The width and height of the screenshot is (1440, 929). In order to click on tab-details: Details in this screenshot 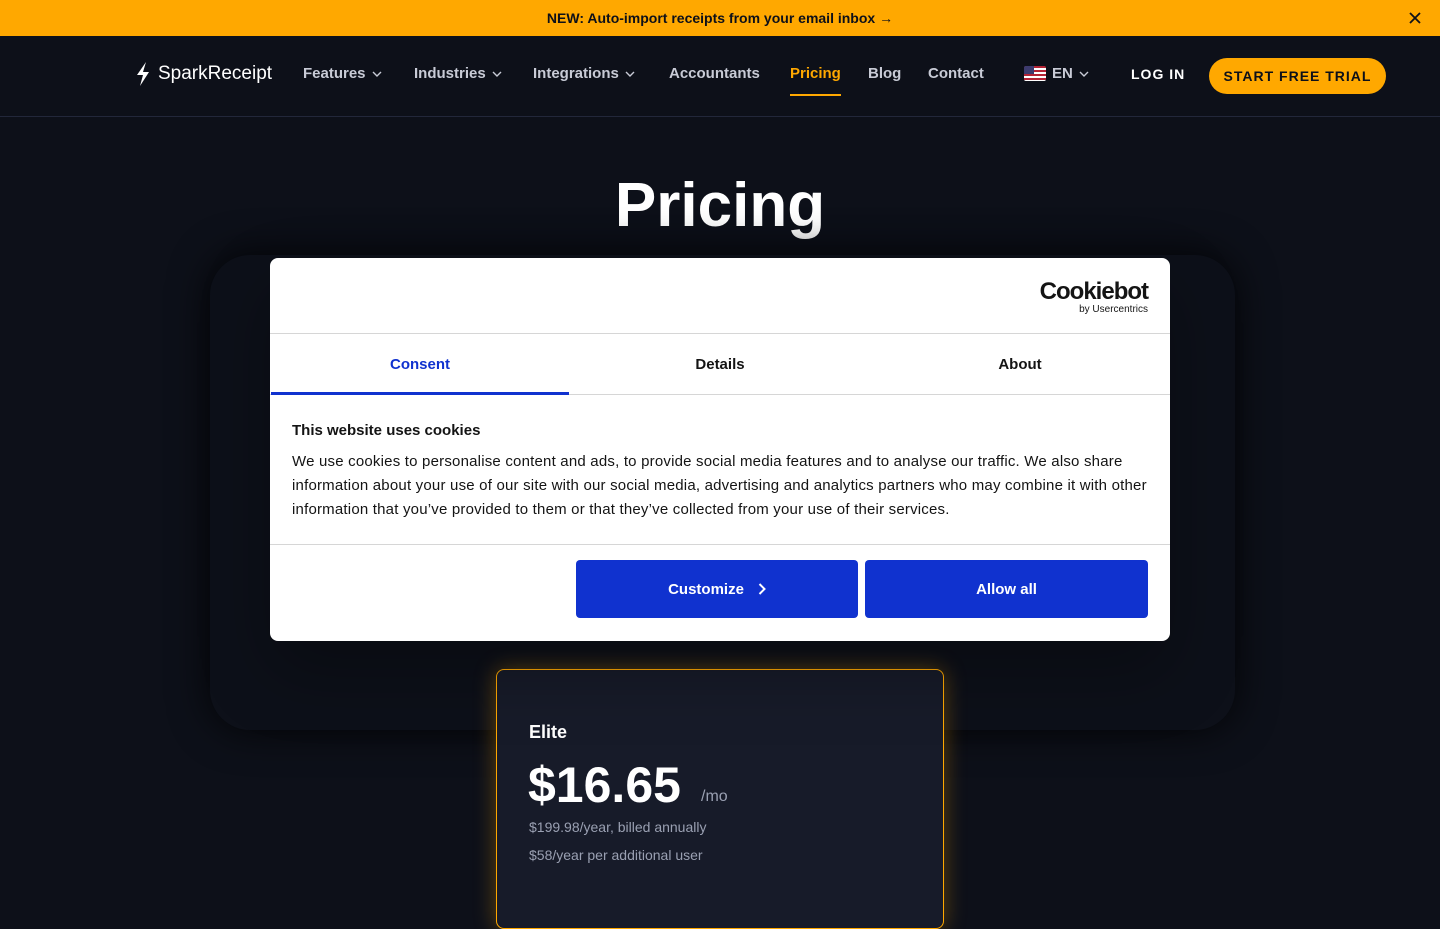, I will do `click(720, 364)`.